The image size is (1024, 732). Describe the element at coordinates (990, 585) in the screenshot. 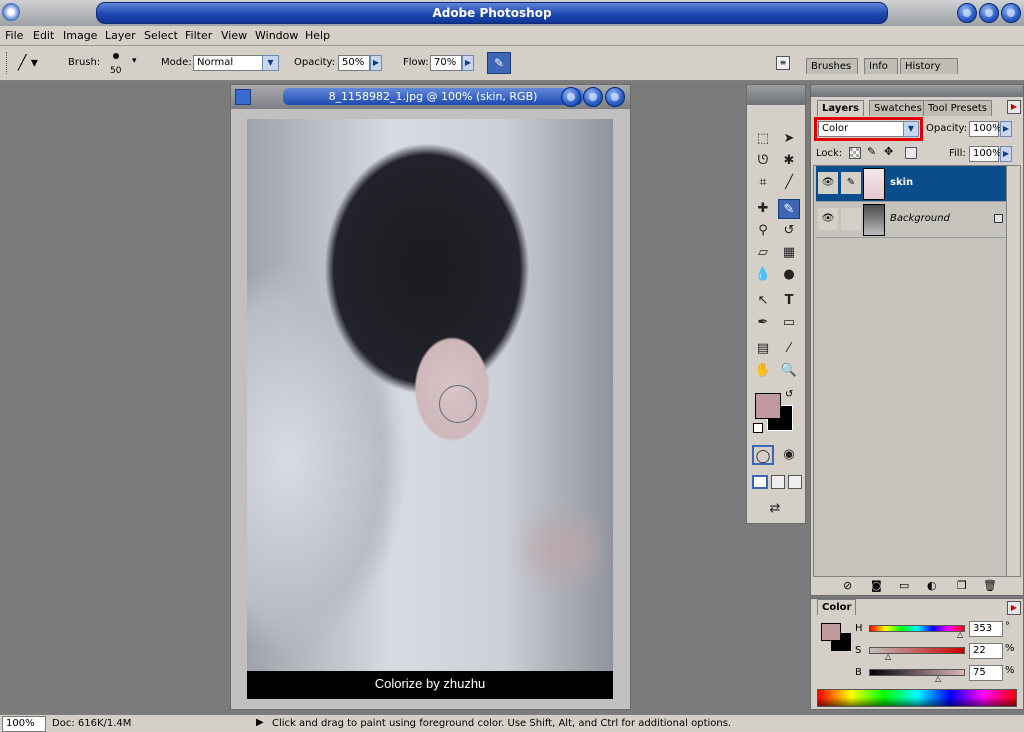

I see `delete-layer-icon: 🗑` at that location.